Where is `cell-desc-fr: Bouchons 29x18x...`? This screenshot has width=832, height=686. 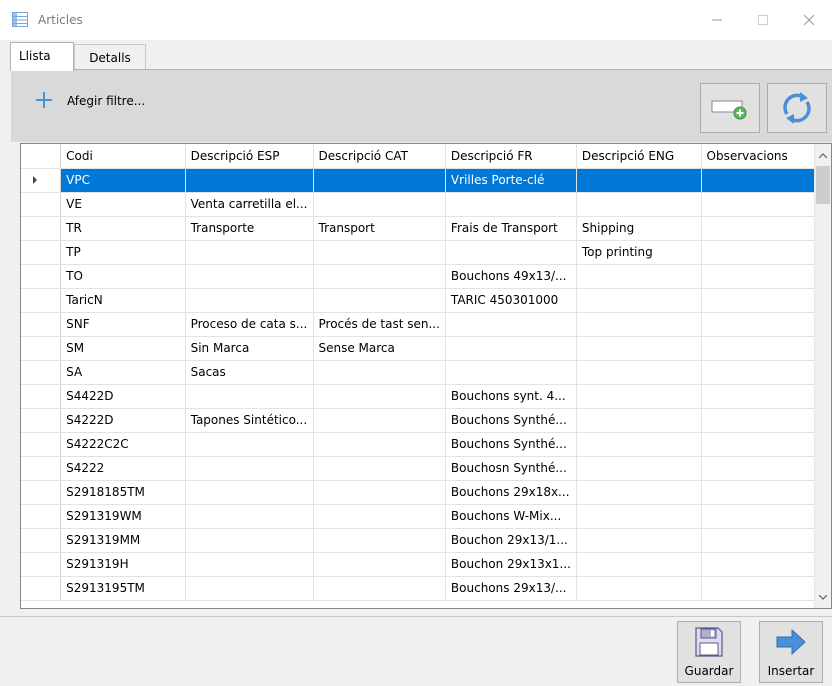 cell-desc-fr: Bouchons 29x18x... is located at coordinates (511, 492).